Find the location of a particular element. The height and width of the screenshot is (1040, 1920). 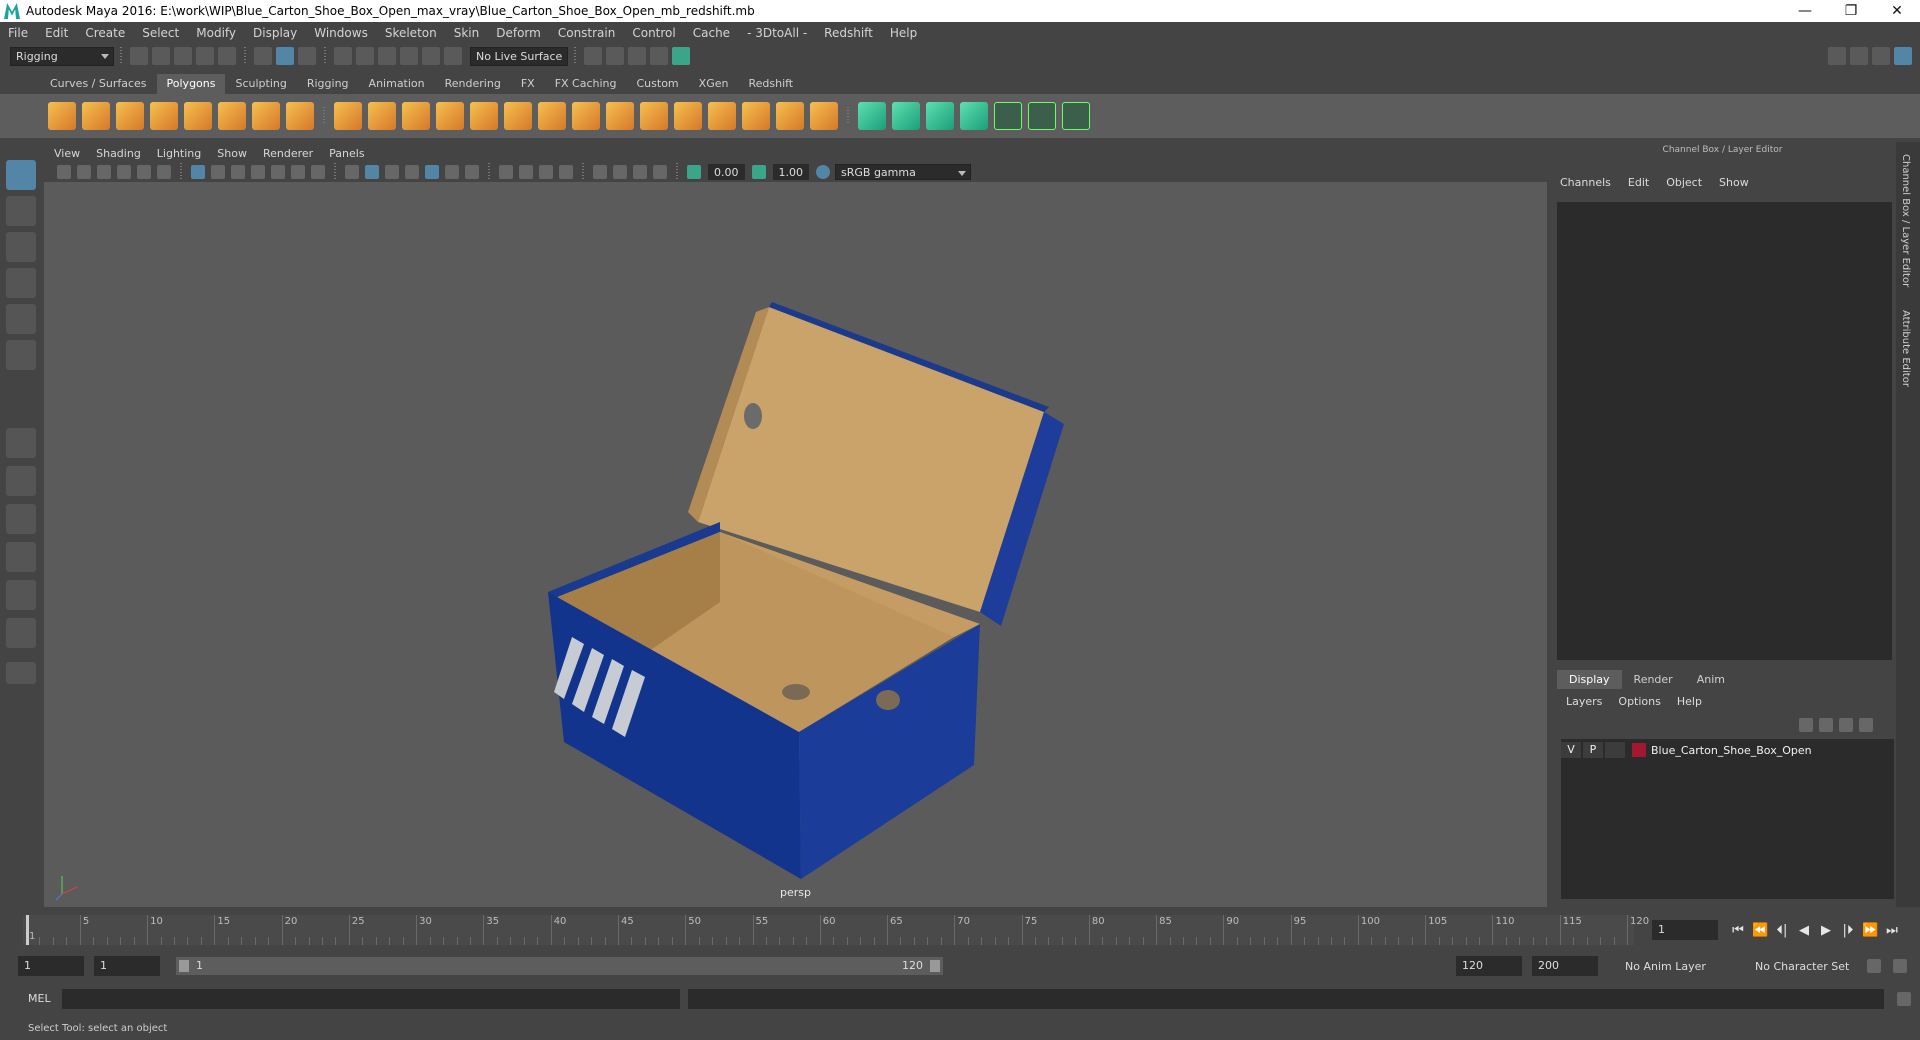

wireframe-on-shaded-icon is located at coordinates (412, 172).